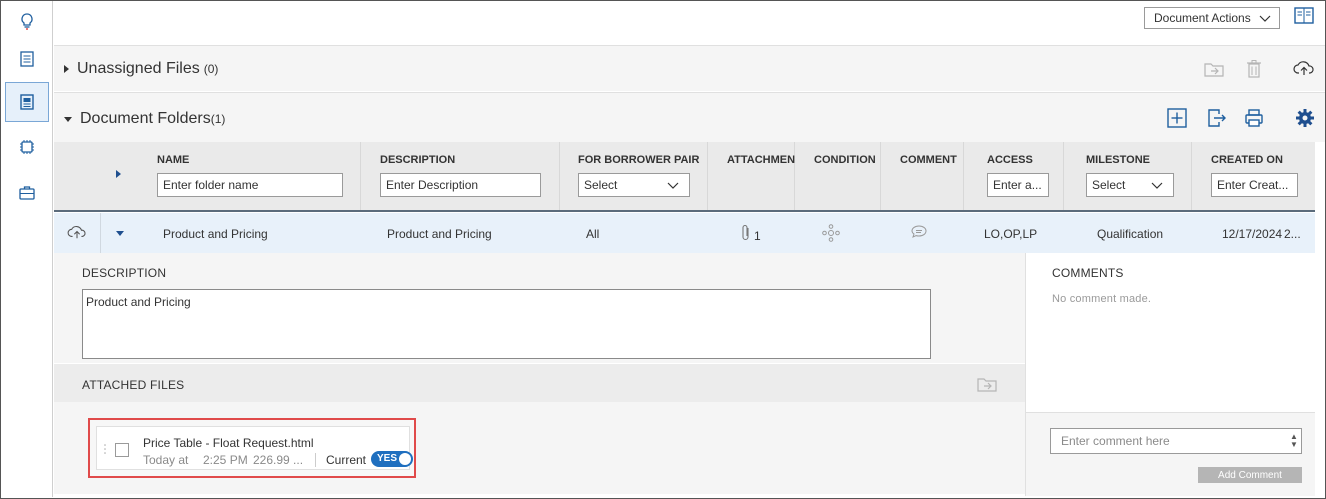  Describe the element at coordinates (66, 69) in the screenshot. I see `caret-right-icon` at that location.